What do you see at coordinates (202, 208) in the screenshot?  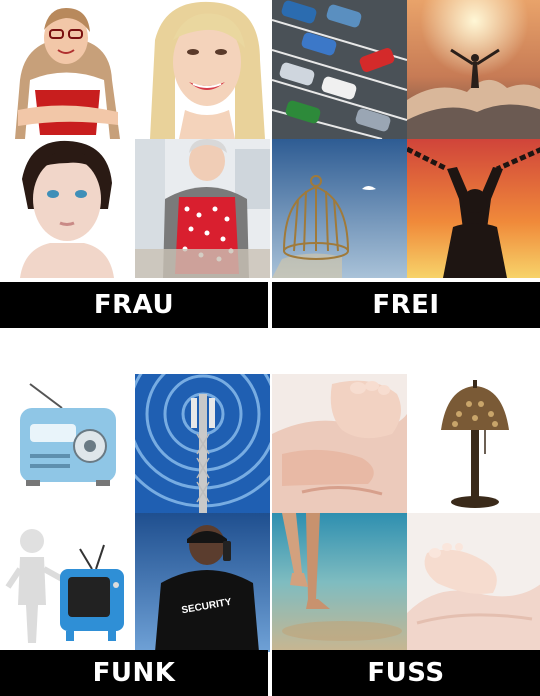 I see `grandmother-kitchen-icon` at bounding box center [202, 208].